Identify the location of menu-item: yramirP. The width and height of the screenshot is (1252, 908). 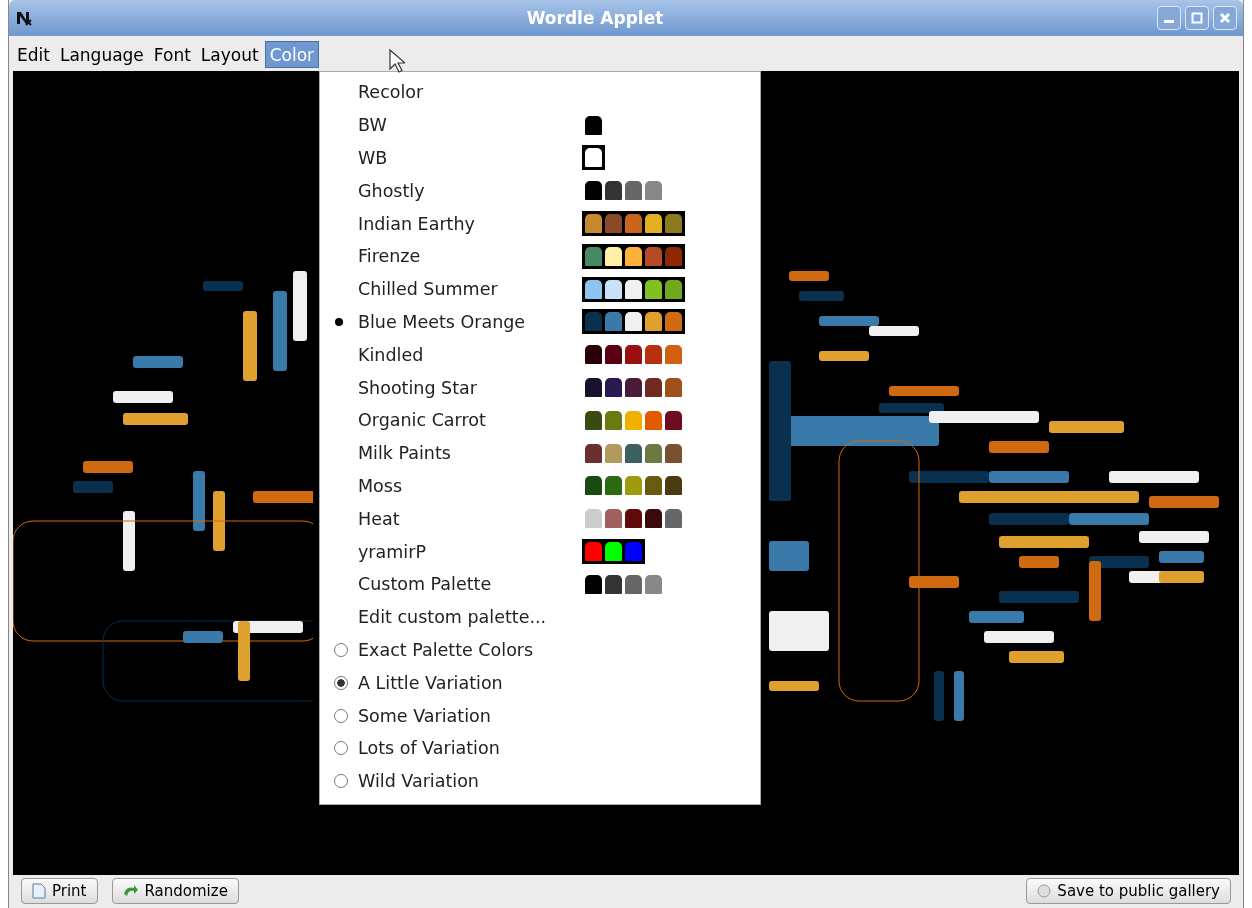
(470, 551).